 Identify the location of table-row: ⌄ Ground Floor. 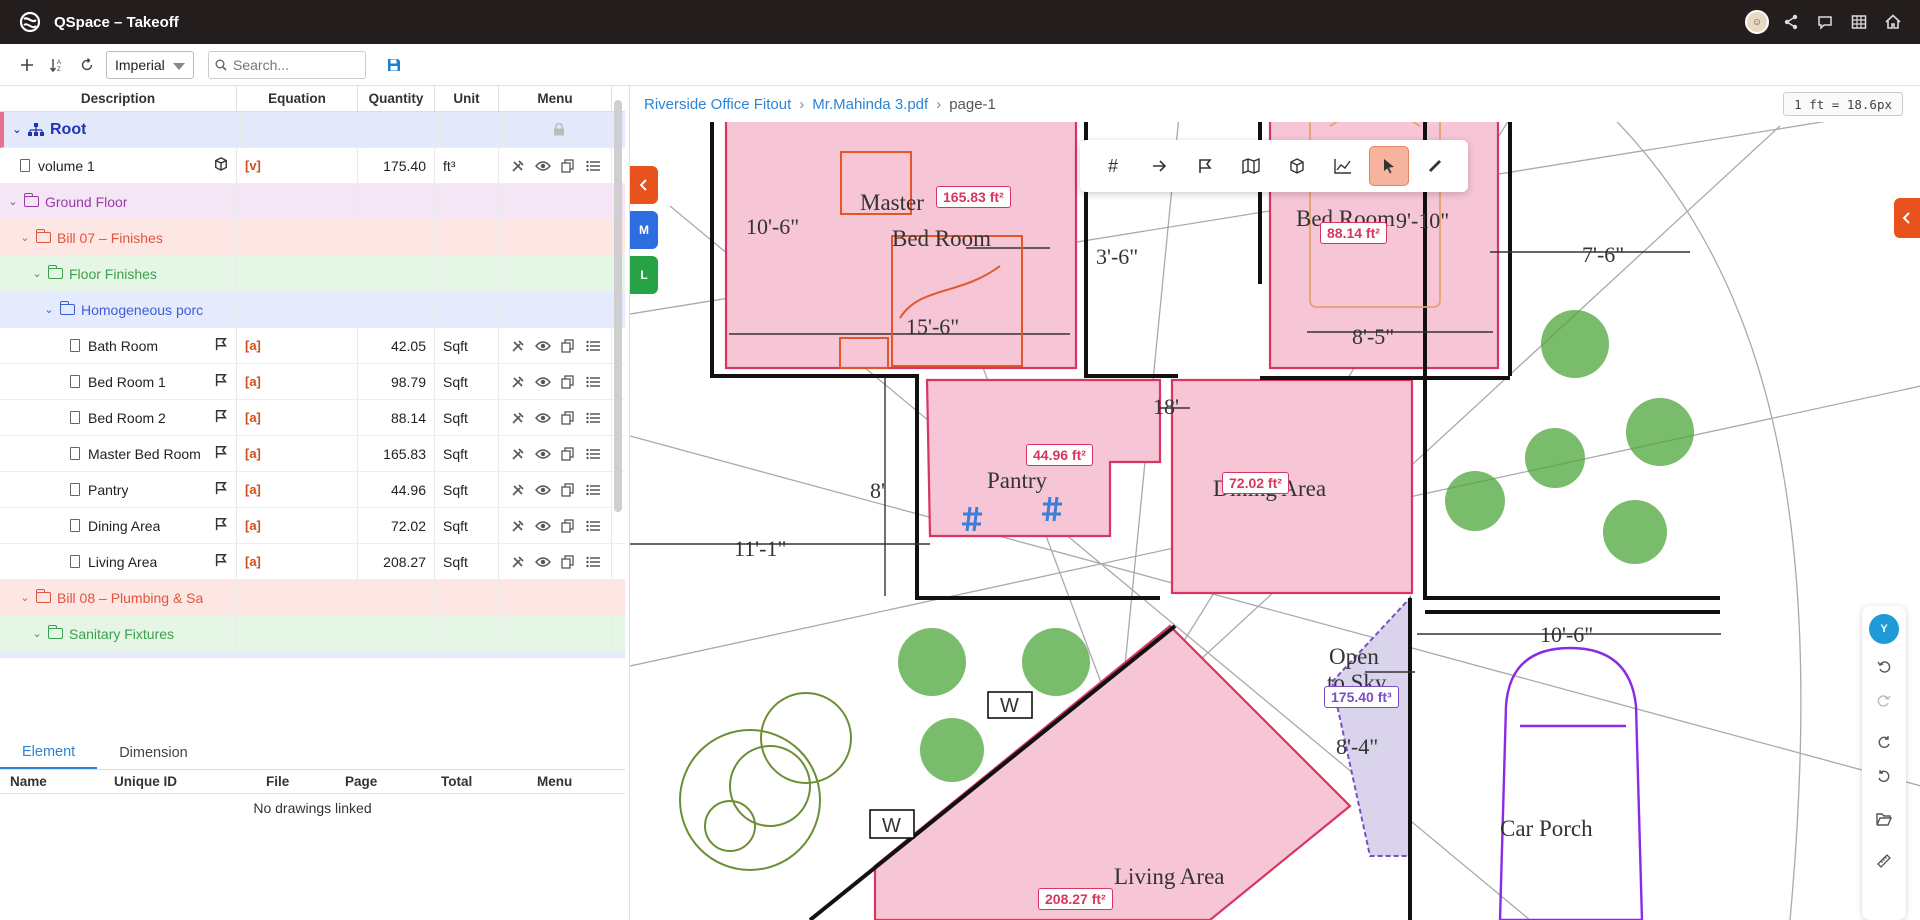
(312, 202).